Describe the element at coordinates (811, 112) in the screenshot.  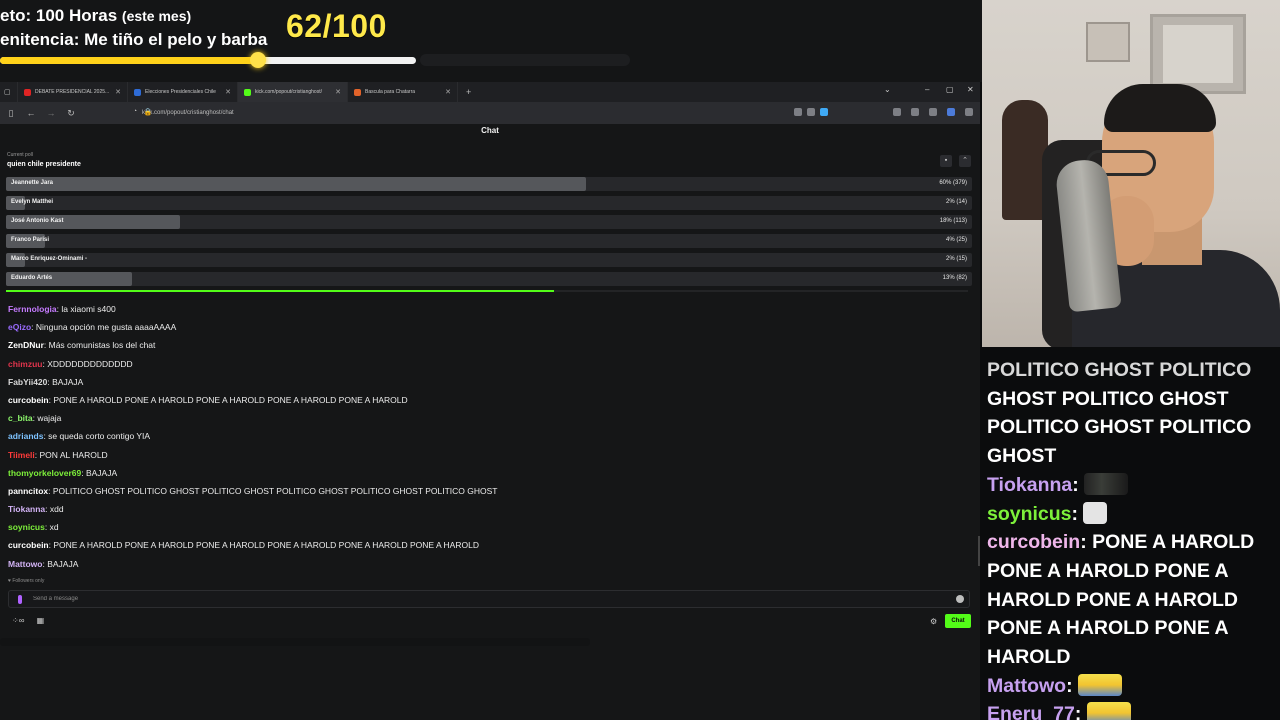
I see `translate-icon` at that location.